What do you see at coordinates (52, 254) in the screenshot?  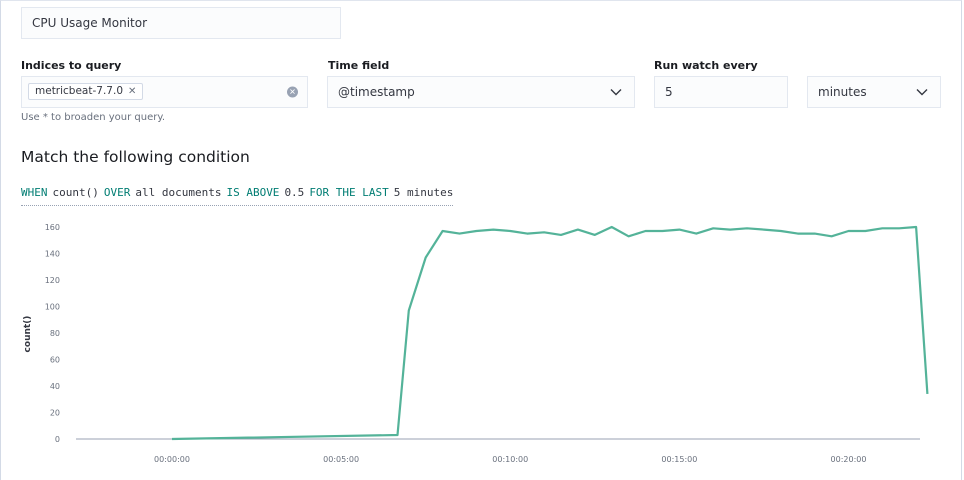 I see `y-tick-label: 140` at bounding box center [52, 254].